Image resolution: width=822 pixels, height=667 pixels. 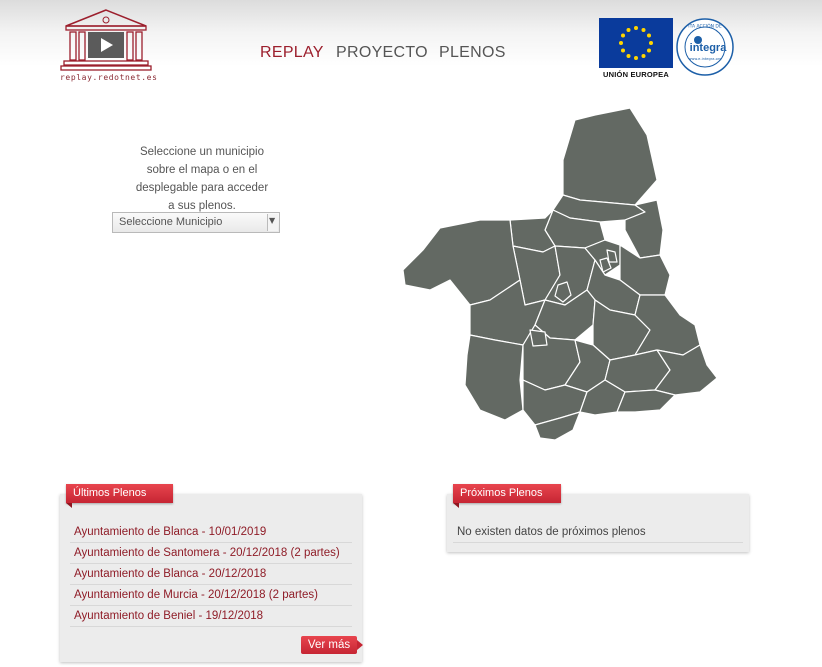 What do you see at coordinates (332, 645) in the screenshot?
I see `see-more-button: Ver más` at bounding box center [332, 645].